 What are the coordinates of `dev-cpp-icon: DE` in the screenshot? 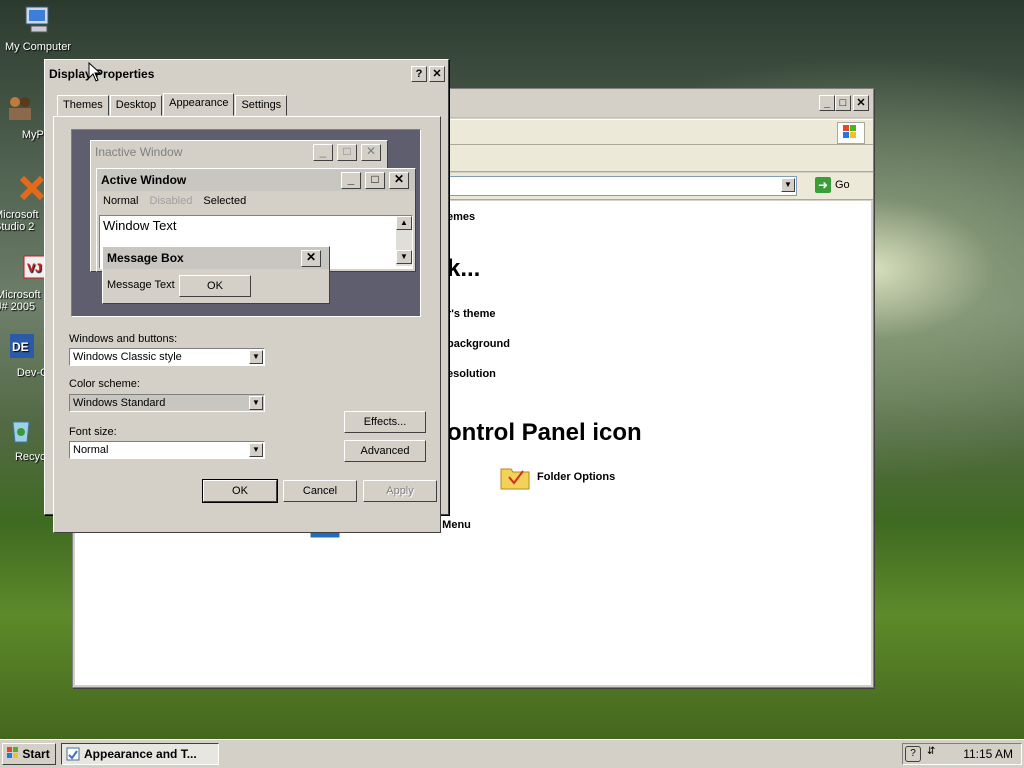 It's located at (22, 346).